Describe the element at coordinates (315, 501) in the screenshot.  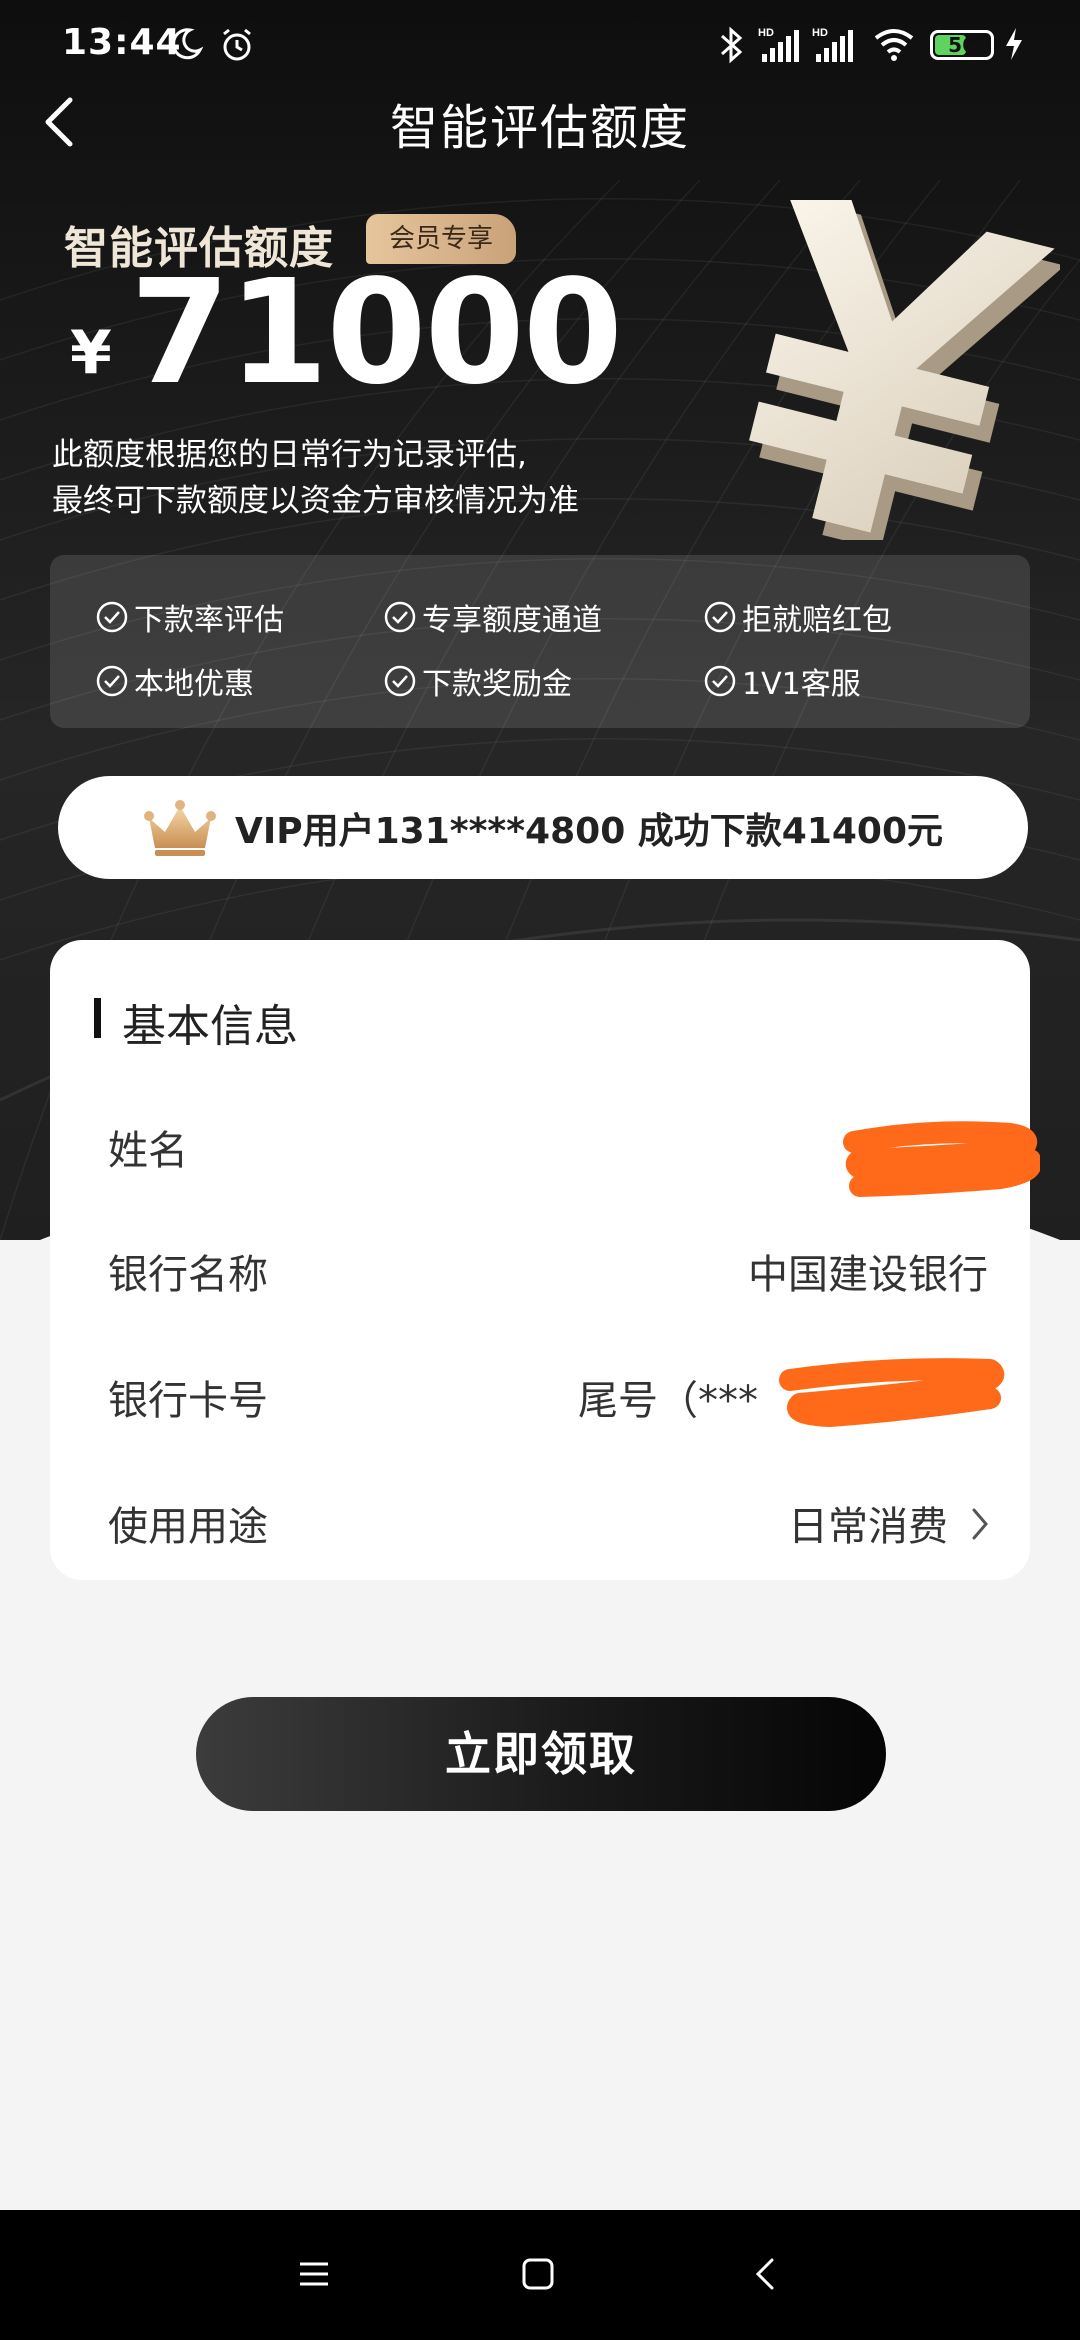
I see `desc-line-2: 最终可下款额度以资金方审核情况为准` at that location.